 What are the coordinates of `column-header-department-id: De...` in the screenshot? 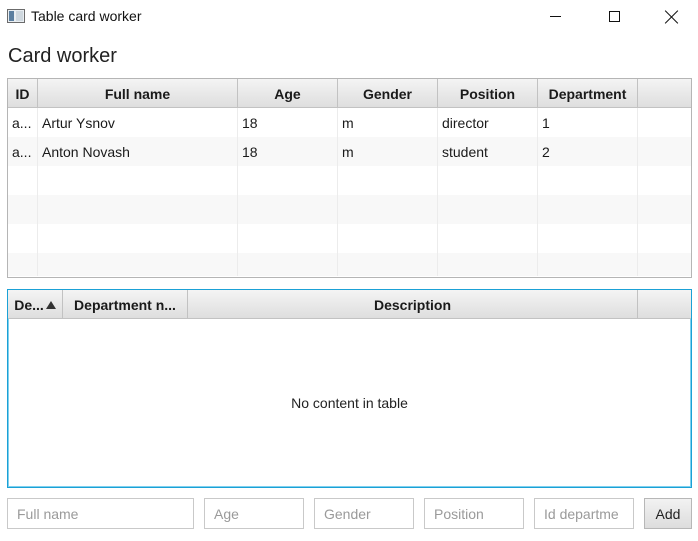 It's located at (35, 304).